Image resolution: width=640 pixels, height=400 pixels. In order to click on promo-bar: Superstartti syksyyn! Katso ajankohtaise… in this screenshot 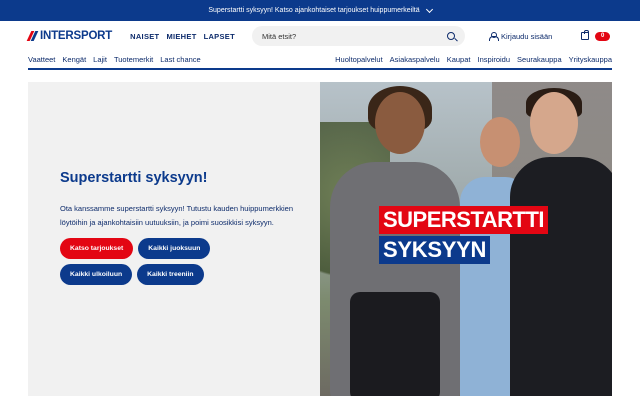, I will do `click(320, 10)`.